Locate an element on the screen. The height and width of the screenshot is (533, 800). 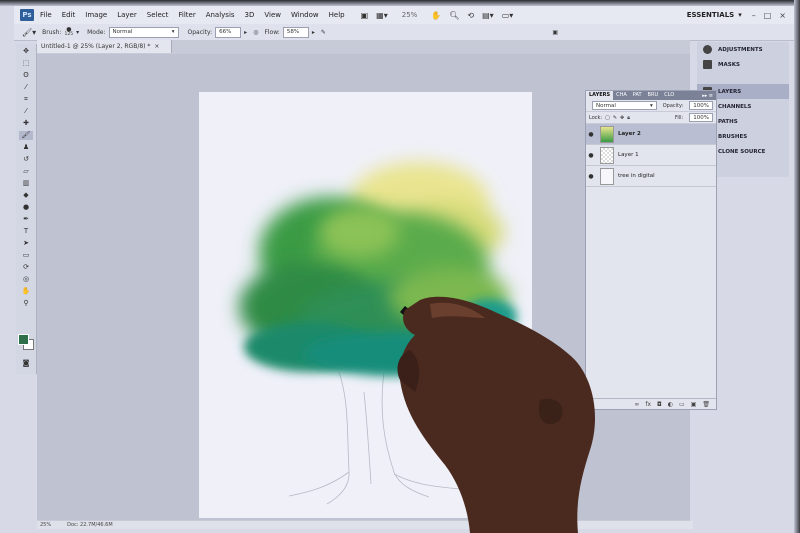
history-brush-tool-icon: ↺ is located at coordinates (26, 159).